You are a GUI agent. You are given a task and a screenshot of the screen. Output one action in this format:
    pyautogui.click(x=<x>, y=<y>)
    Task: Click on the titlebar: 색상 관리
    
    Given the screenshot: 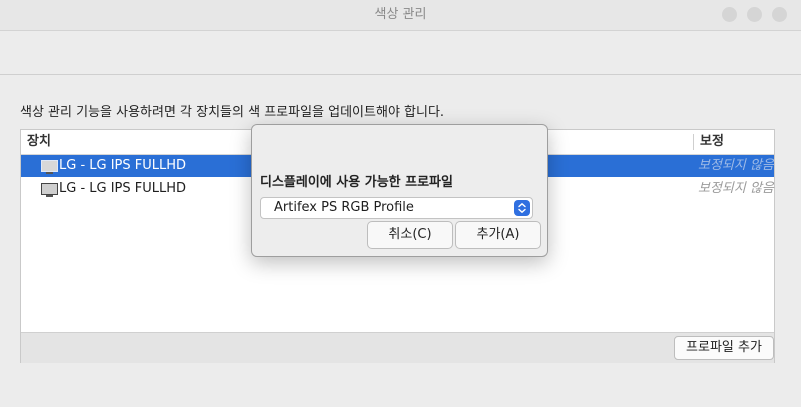 What is the action you would take?
    pyautogui.click(x=400, y=15)
    